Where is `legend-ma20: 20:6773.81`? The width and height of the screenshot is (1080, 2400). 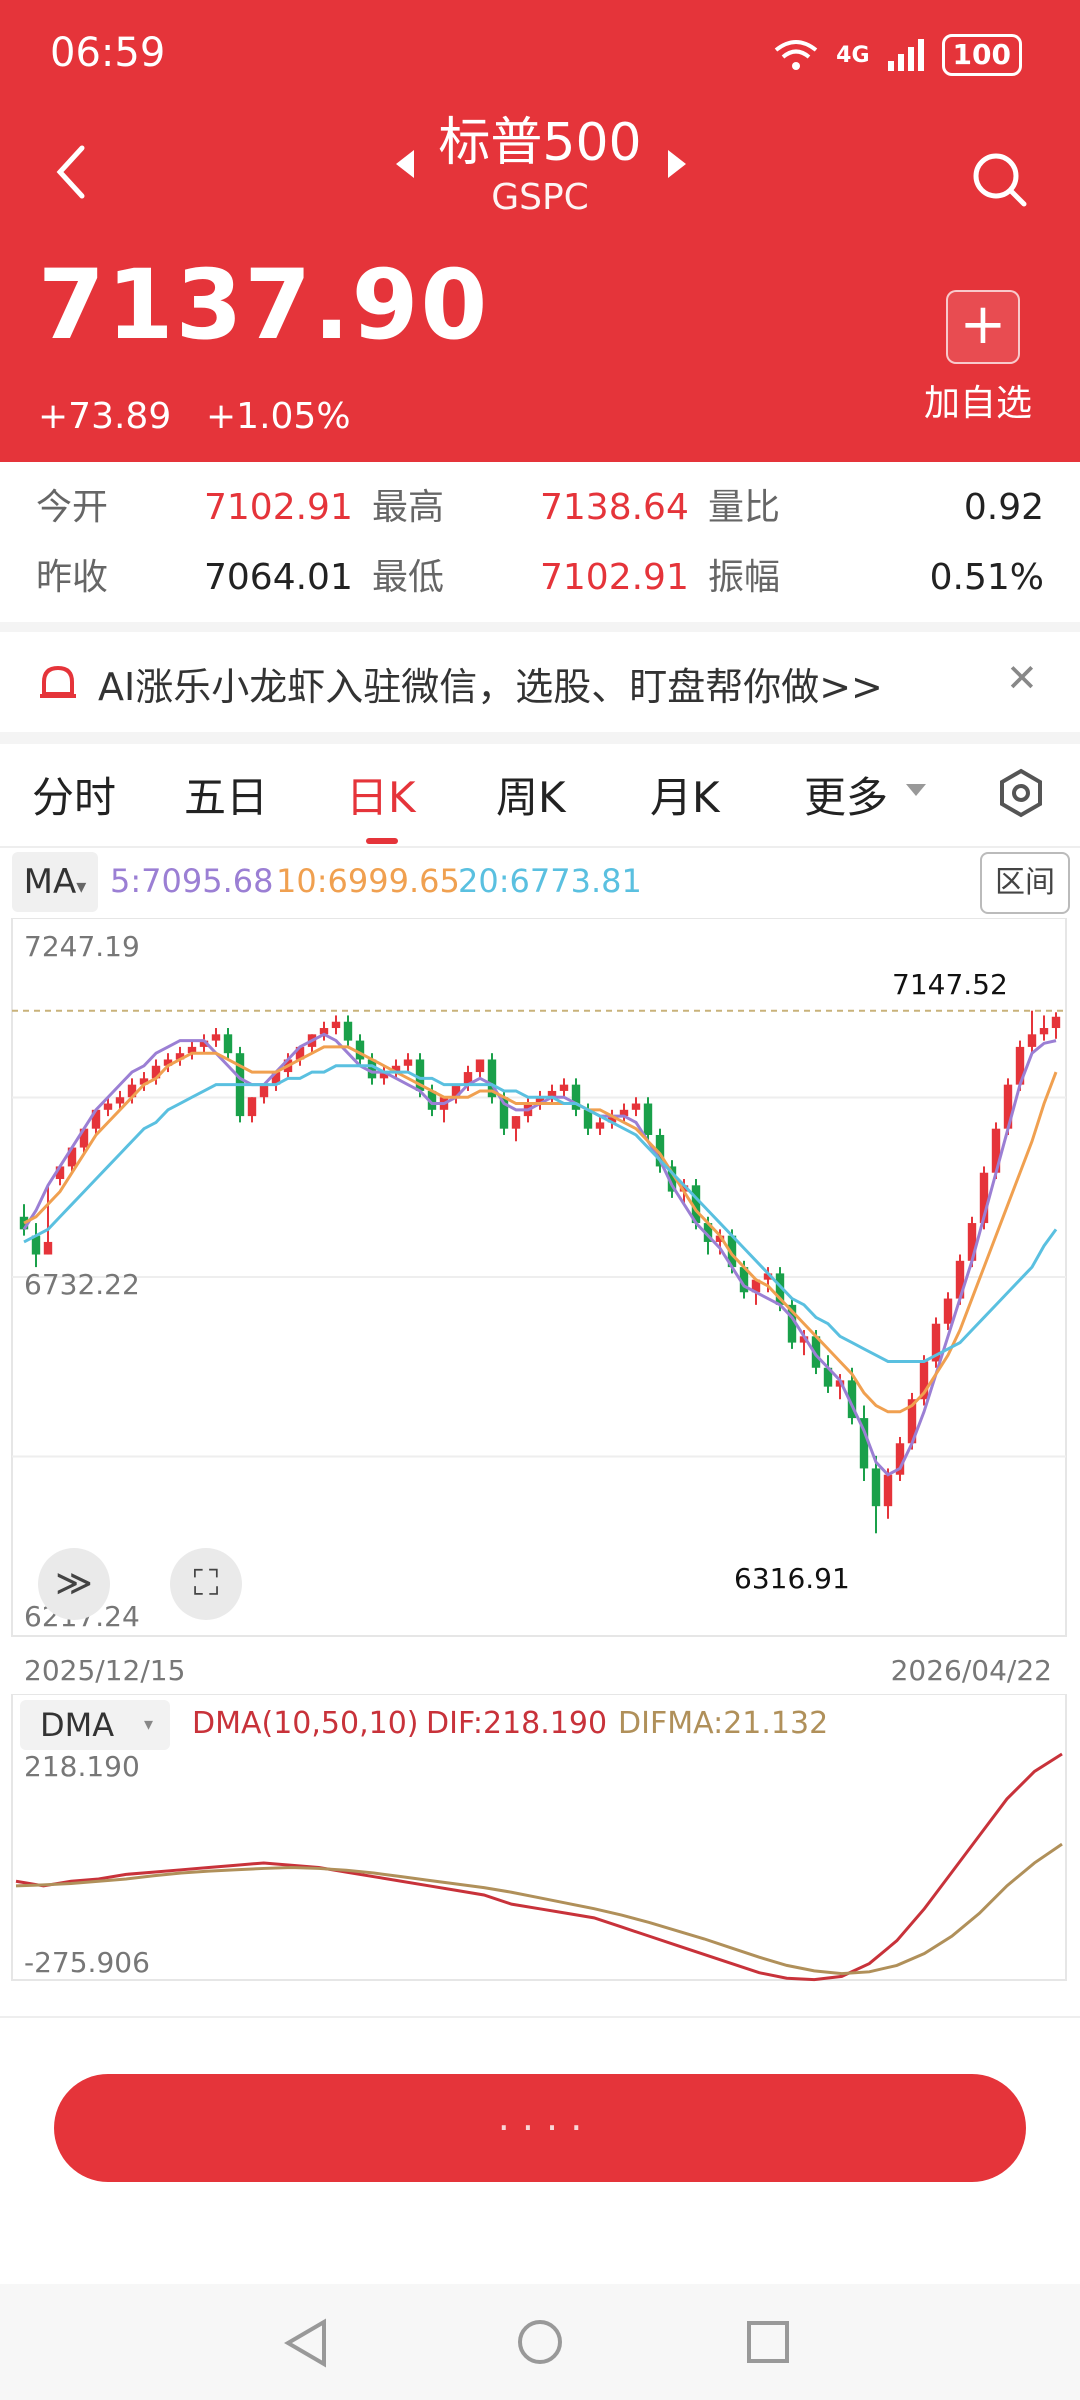 legend-ma20: 20:6773.81 is located at coordinates (550, 881).